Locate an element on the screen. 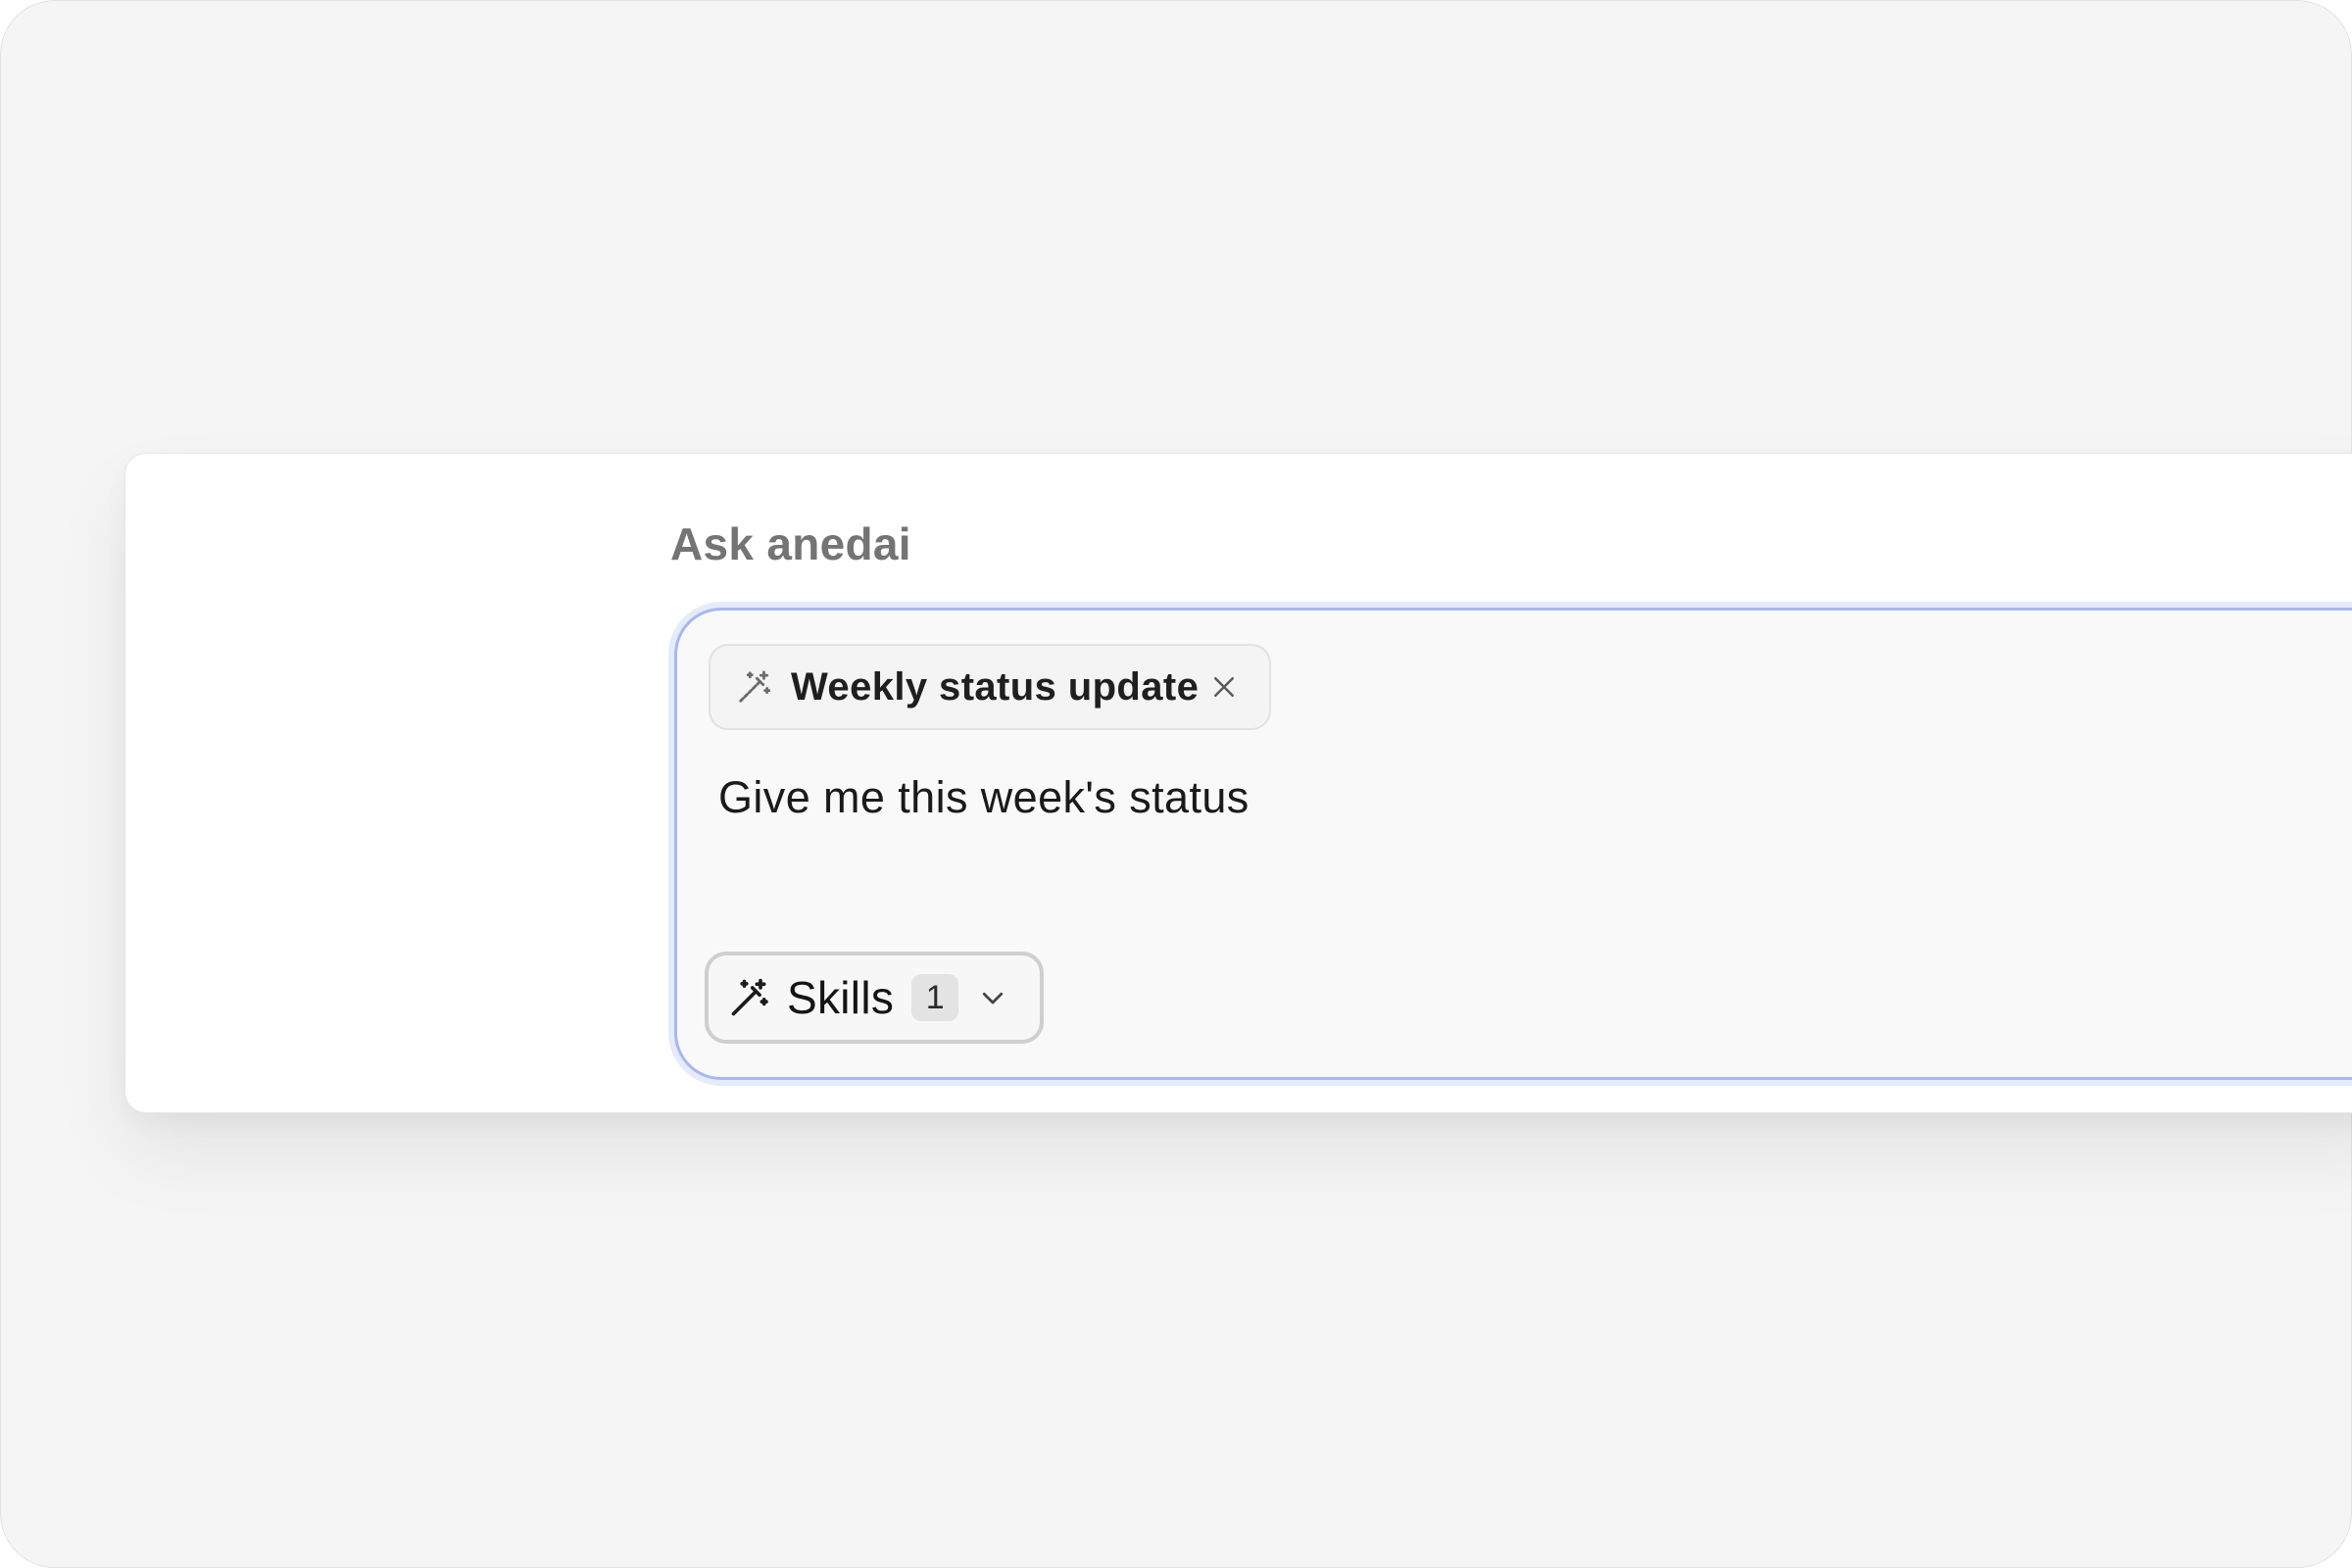  chevron-down-icon is located at coordinates (992, 997).